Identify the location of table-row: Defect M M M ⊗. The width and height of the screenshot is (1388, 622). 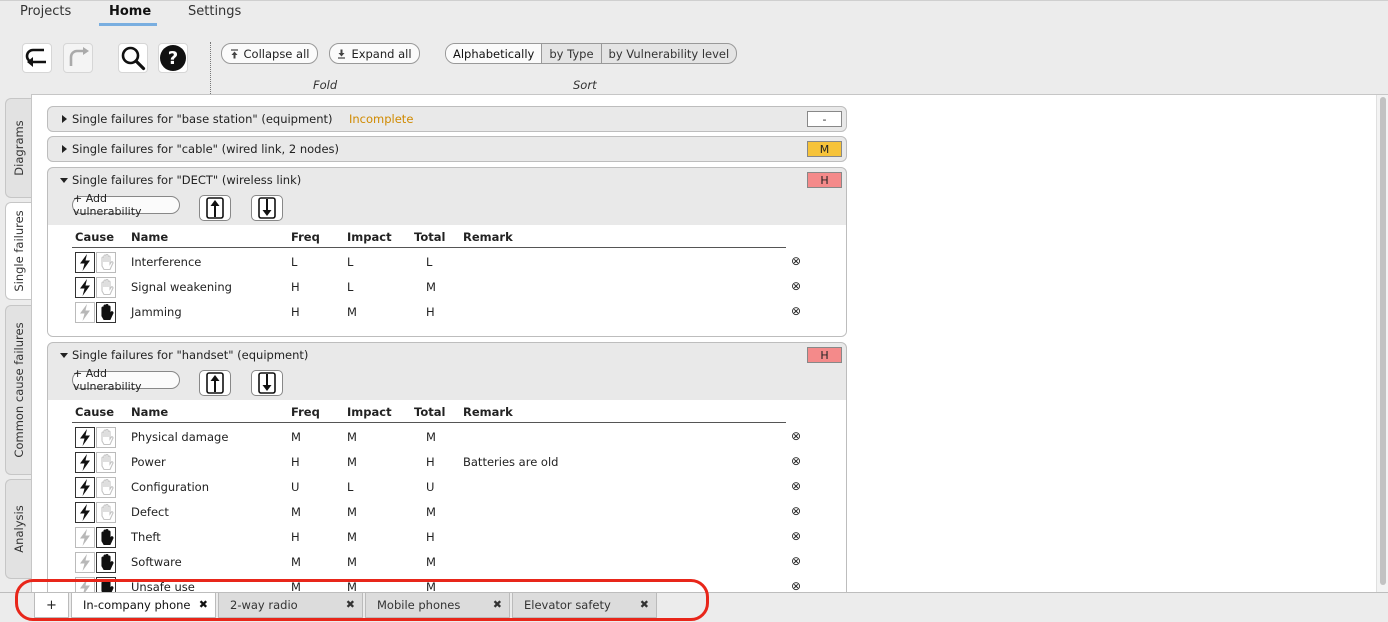
(447, 512).